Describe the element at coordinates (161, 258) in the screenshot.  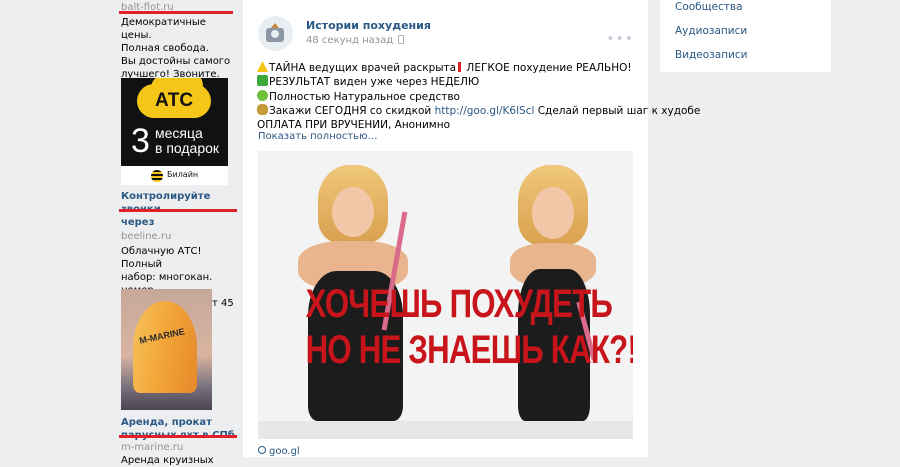
I see `ad-text-line: Облачную АТС! Полный` at that location.